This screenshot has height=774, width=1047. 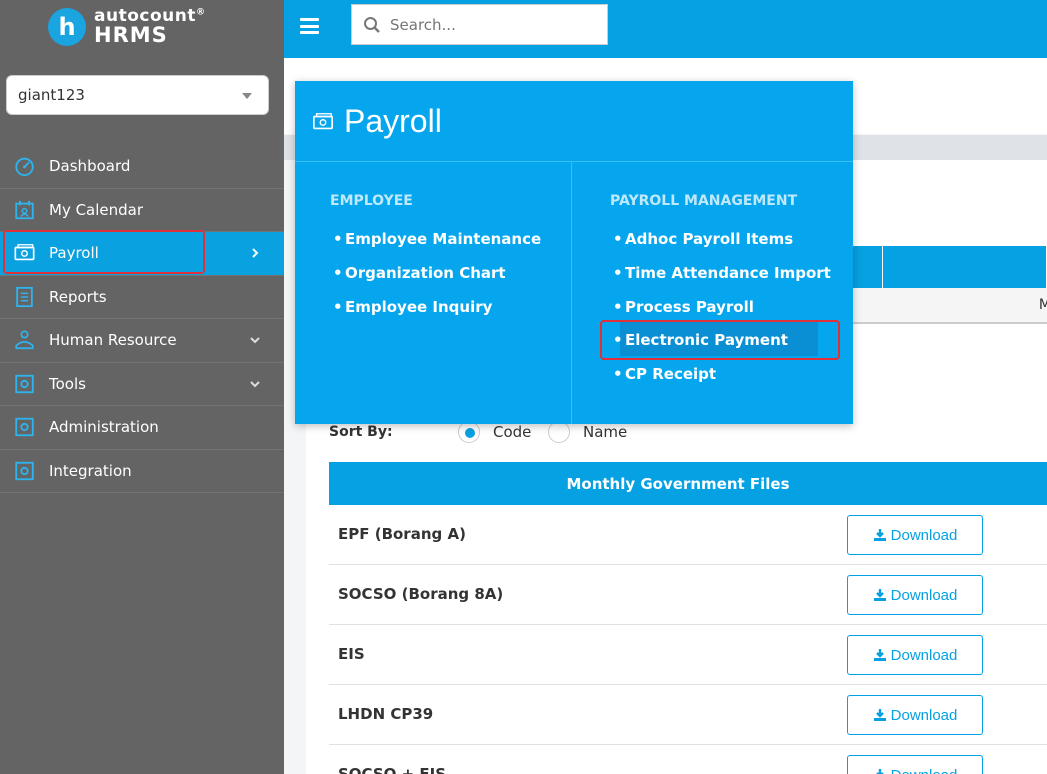 What do you see at coordinates (78, 296) in the screenshot?
I see `sidebar-item-label: Reports` at bounding box center [78, 296].